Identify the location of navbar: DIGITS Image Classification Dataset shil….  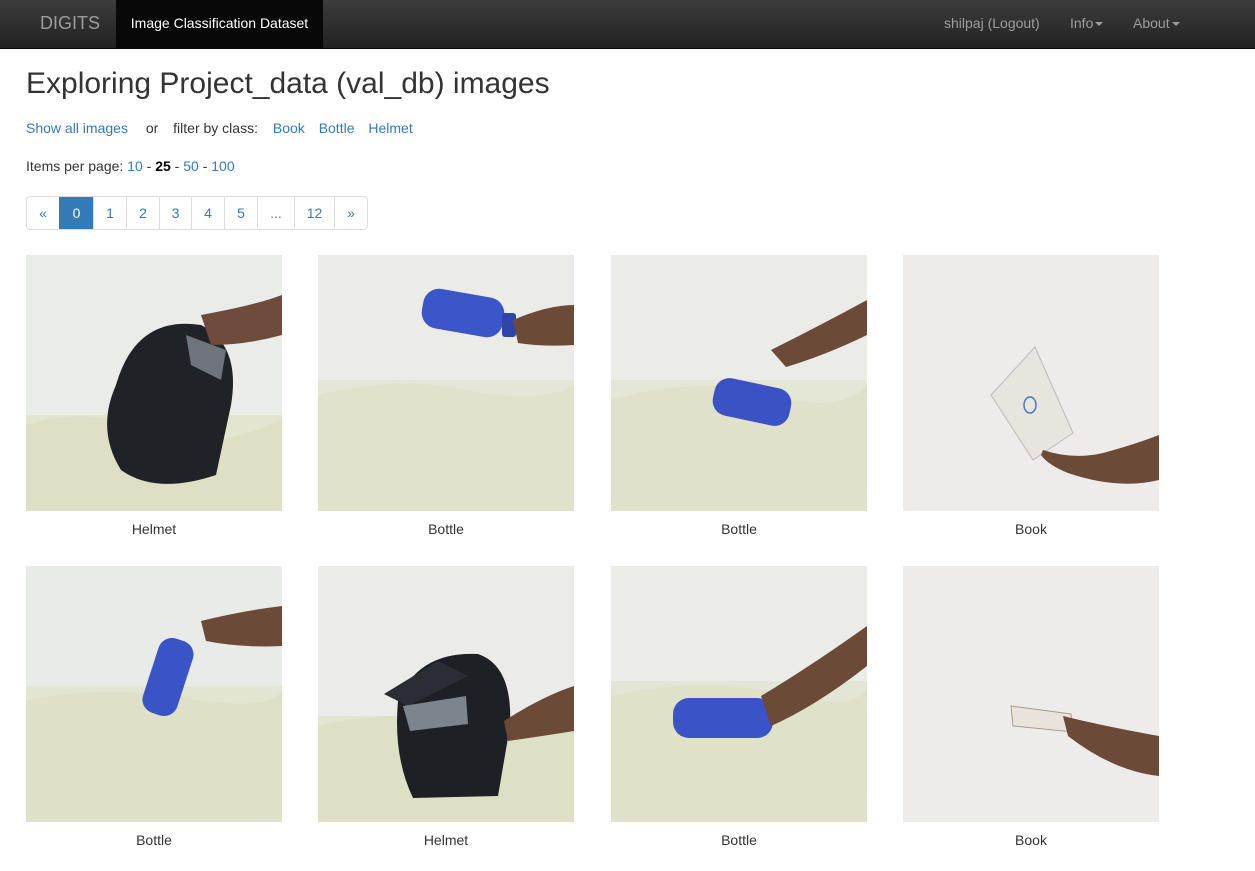
(627, 24).